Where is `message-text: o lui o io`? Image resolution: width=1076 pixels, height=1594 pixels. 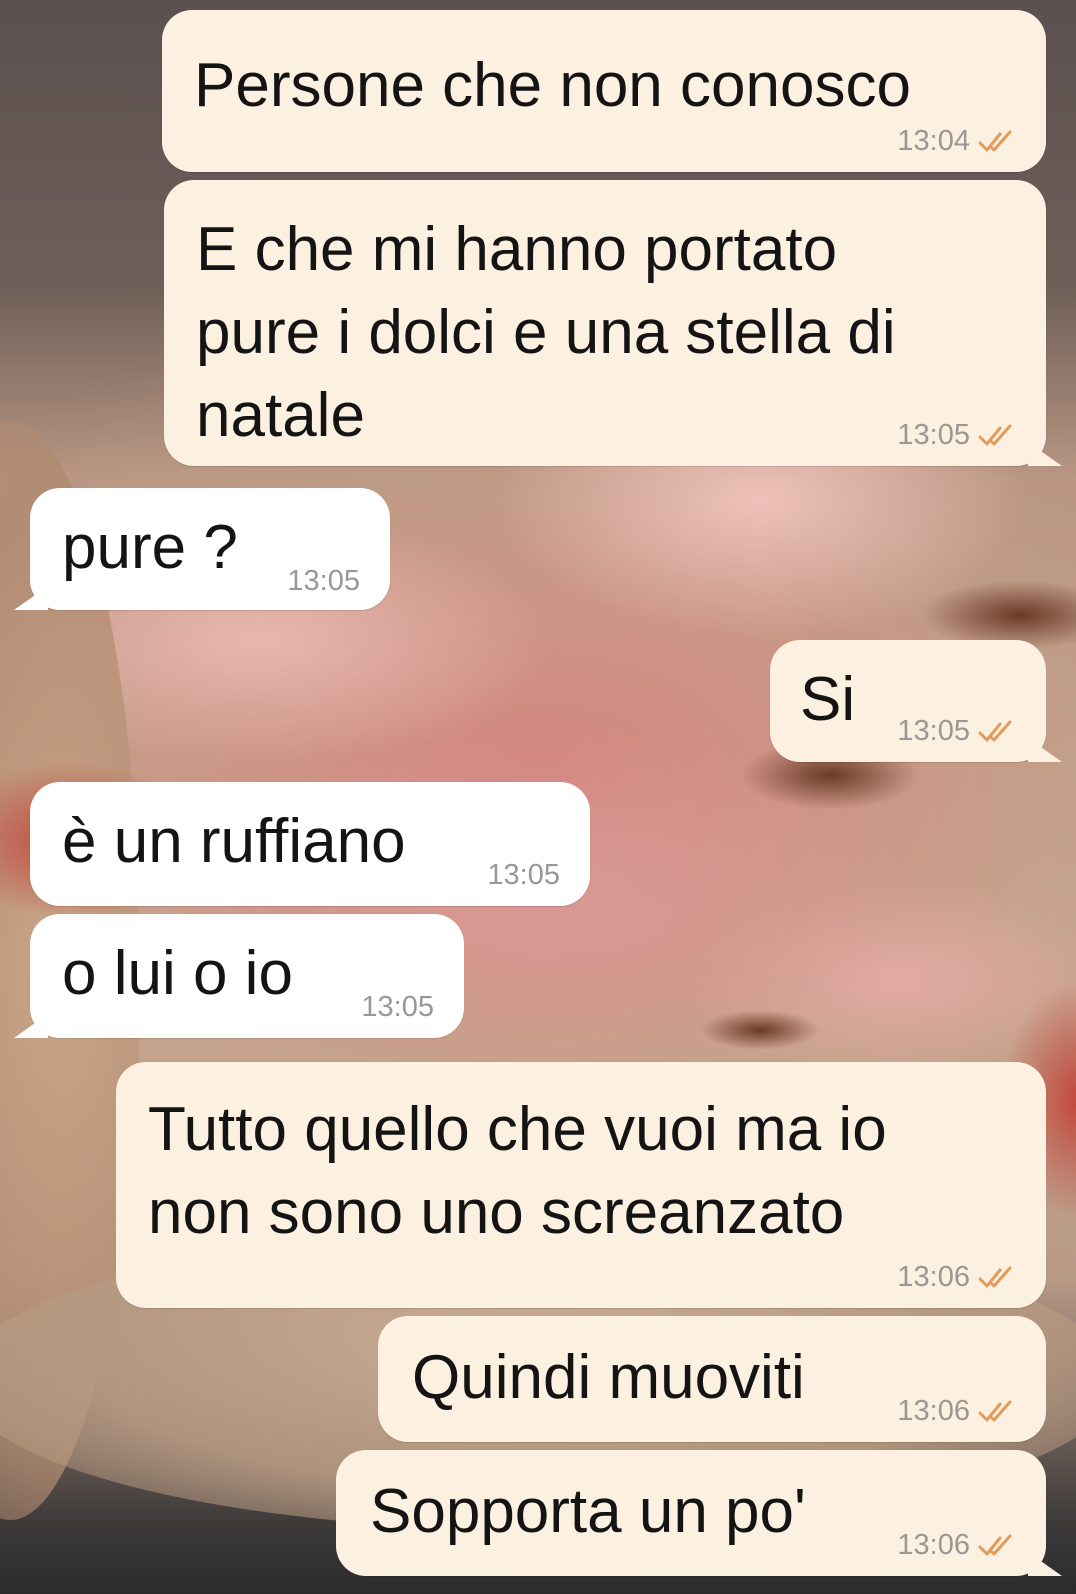 message-text: o lui o io is located at coordinates (177, 973).